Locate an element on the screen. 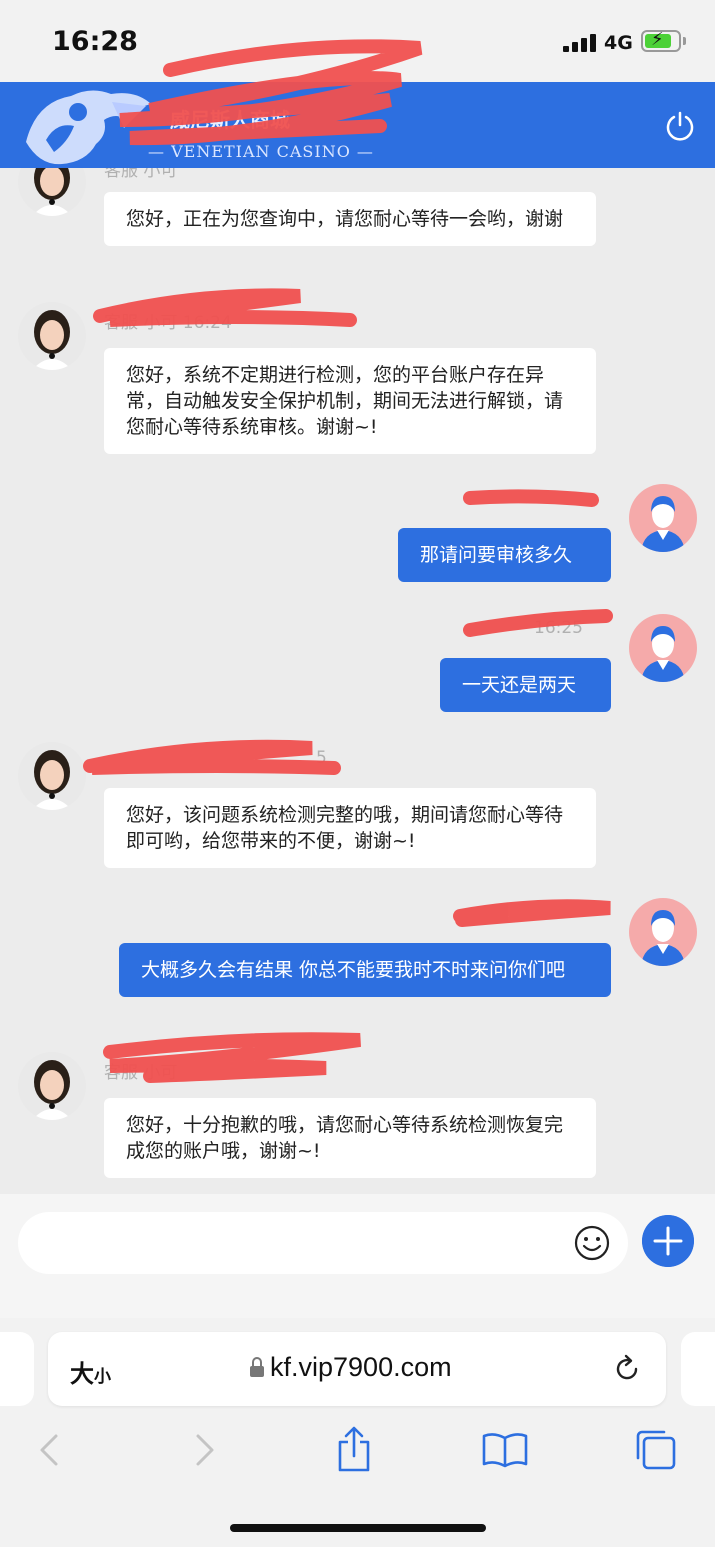 The width and height of the screenshot is (715, 1547). status-time: 16:28 is located at coordinates (95, 41).